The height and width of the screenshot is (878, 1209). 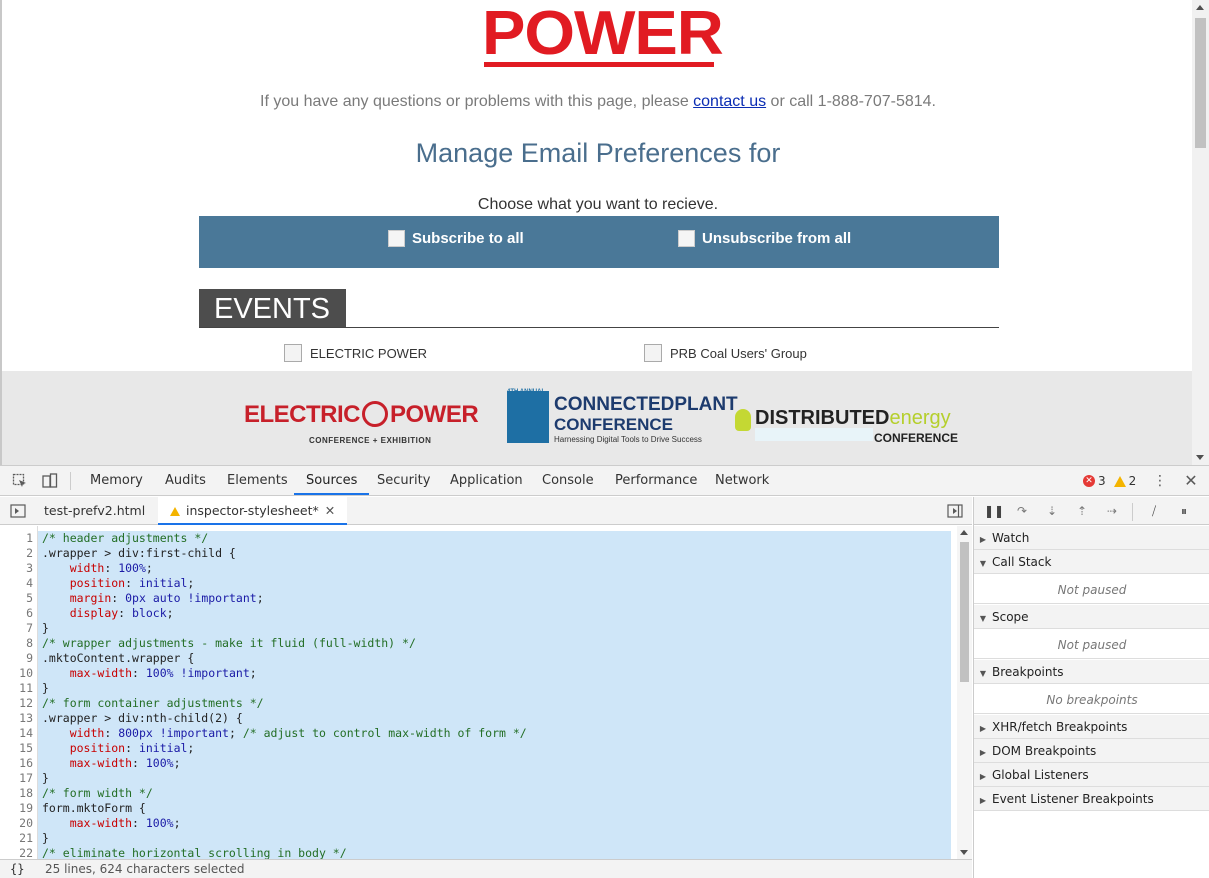 What do you see at coordinates (686, 238) in the screenshot?
I see `unsubscribe-all-checkbox` at bounding box center [686, 238].